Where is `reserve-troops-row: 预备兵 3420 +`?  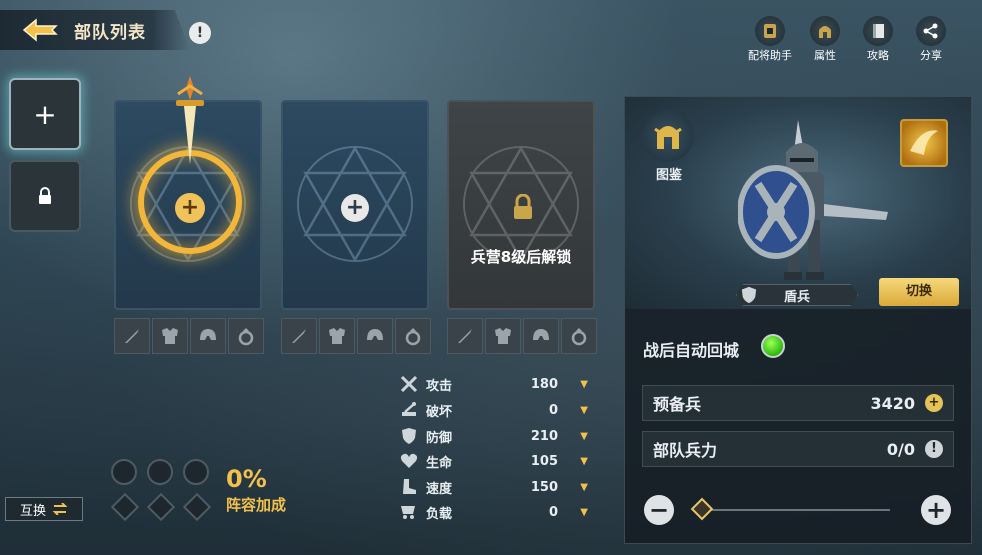 reserve-troops-row: 预备兵 3420 + is located at coordinates (798, 403).